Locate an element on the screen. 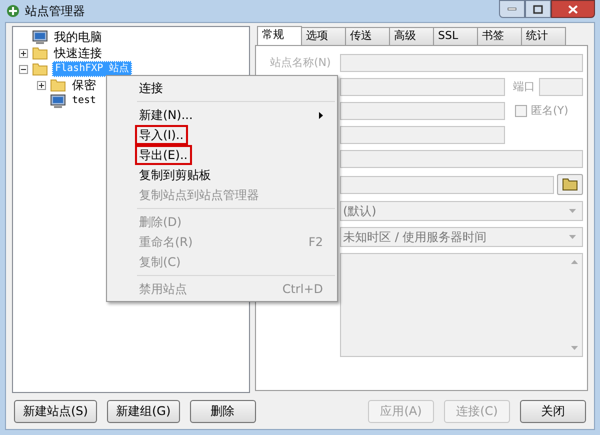 This screenshot has width=600, height=435. window-title: 站点管理器 is located at coordinates (55, 11).